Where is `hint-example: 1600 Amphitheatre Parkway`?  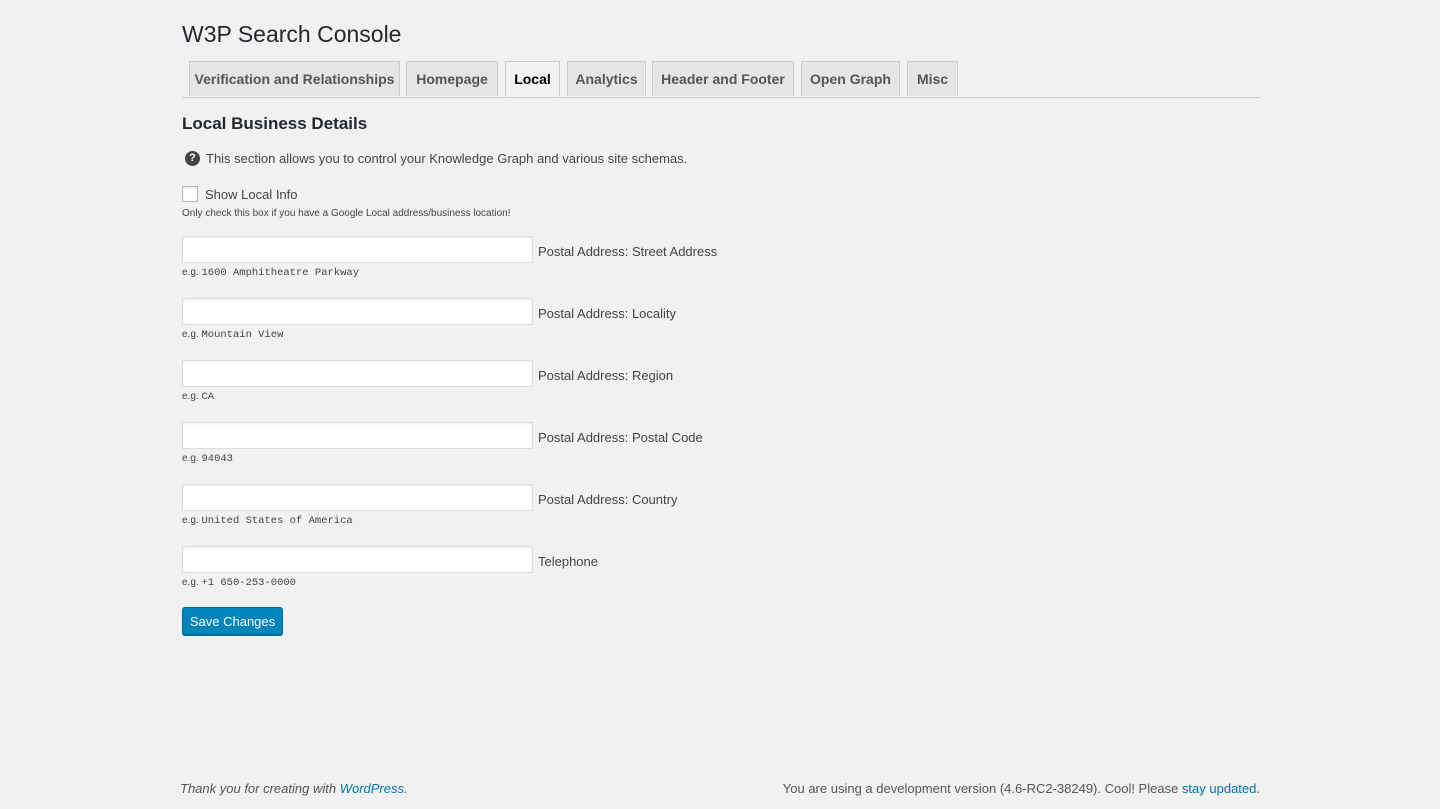 hint-example: 1600 Amphitheatre Parkway is located at coordinates (280, 273).